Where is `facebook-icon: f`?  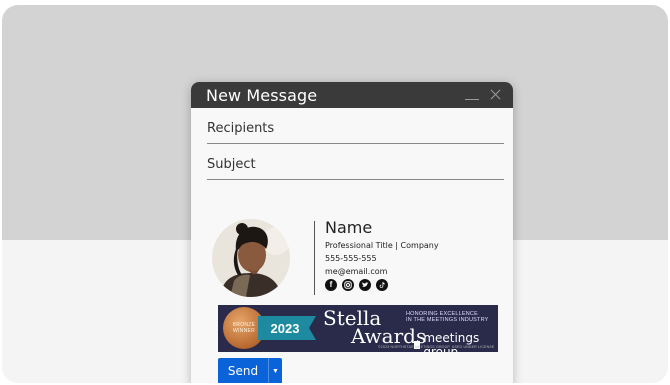 facebook-icon: f is located at coordinates (331, 285).